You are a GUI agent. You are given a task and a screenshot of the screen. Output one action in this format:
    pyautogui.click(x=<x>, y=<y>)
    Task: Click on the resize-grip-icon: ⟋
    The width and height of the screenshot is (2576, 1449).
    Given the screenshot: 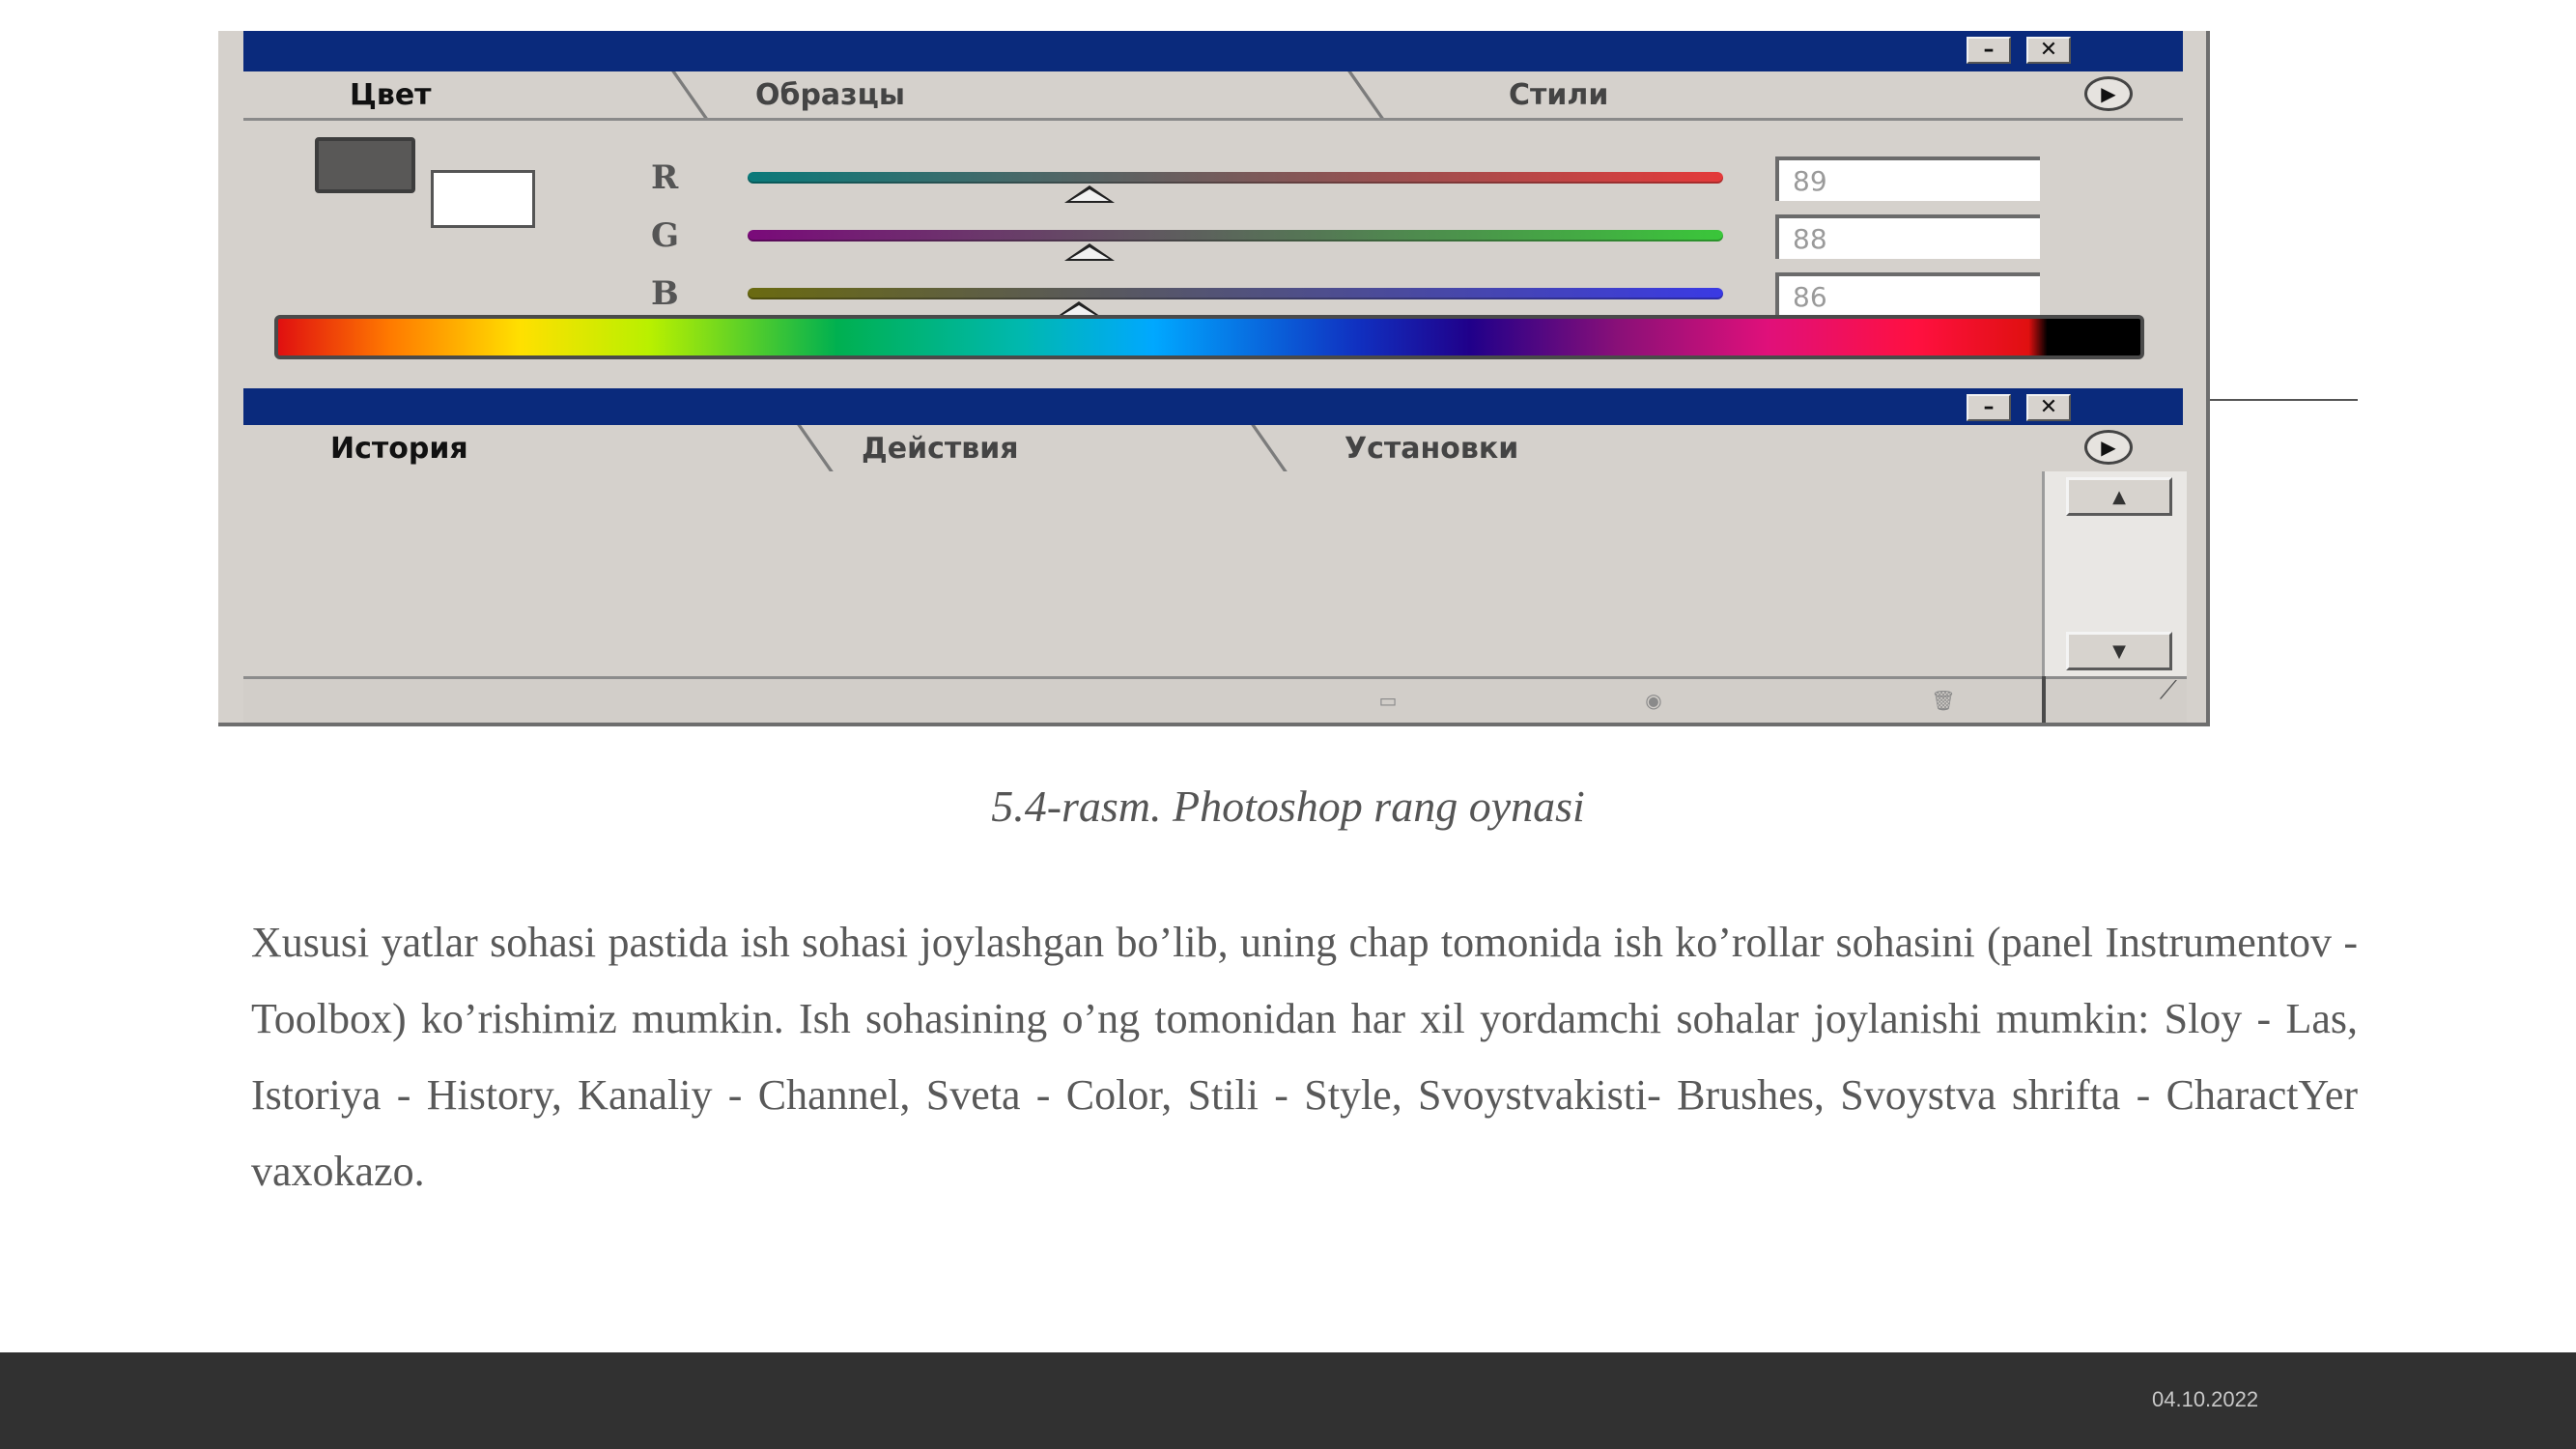 What is the action you would take?
    pyautogui.click(x=2114, y=699)
    